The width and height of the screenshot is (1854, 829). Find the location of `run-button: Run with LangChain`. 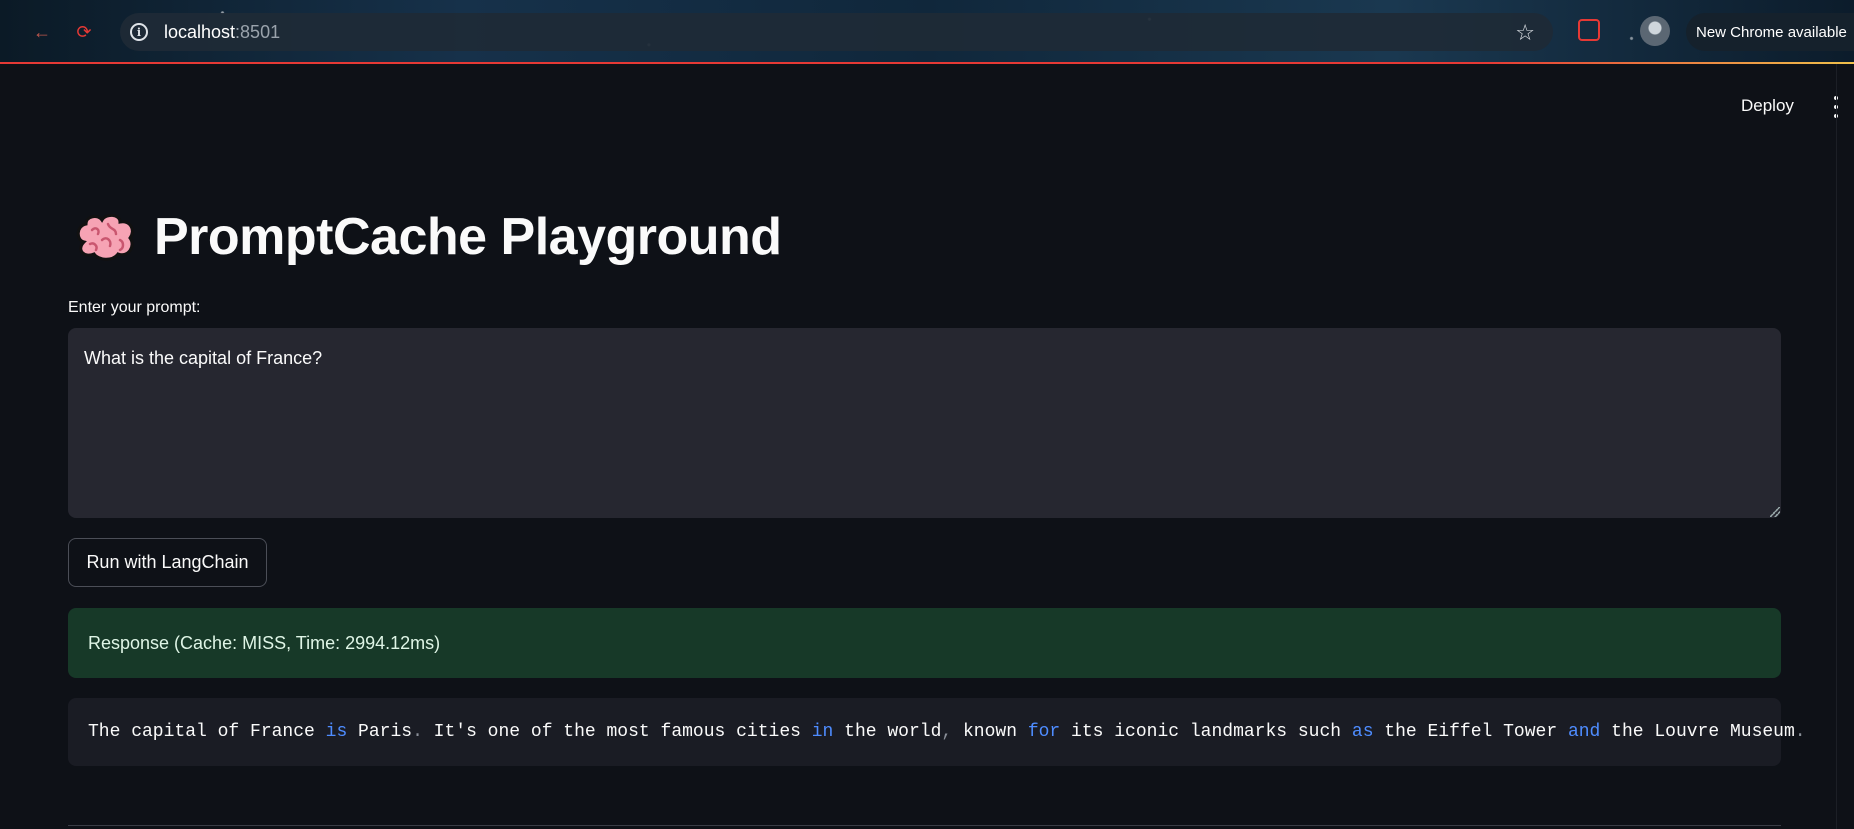

run-button: Run with LangChain is located at coordinates (167, 562).